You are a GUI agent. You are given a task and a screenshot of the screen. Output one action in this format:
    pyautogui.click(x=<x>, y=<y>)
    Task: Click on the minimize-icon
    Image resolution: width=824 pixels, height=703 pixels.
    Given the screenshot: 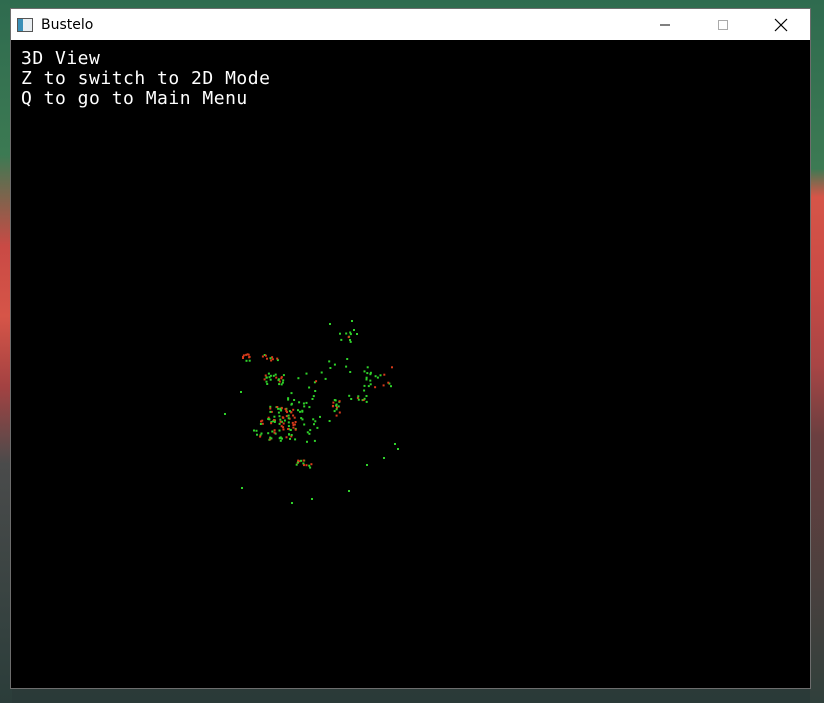 What is the action you would take?
    pyautogui.click(x=665, y=24)
    